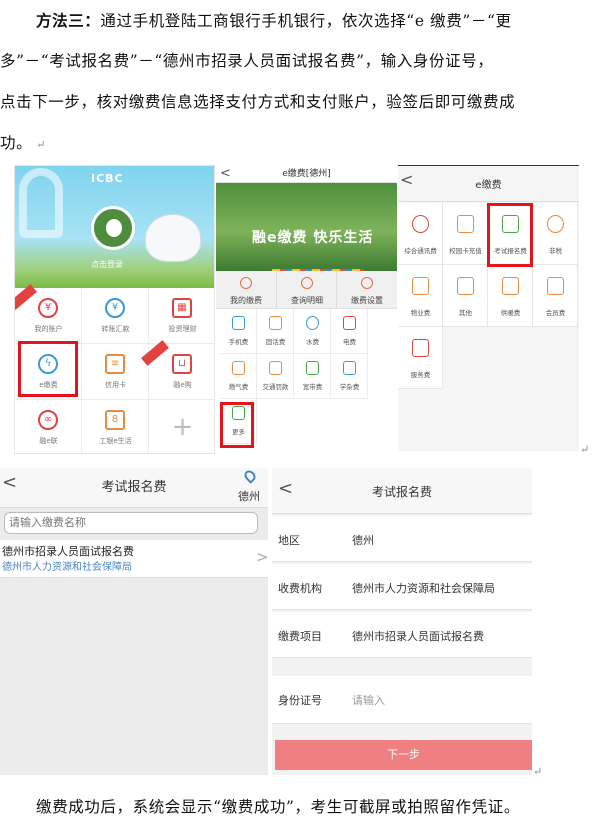 The width and height of the screenshot is (613, 828). What do you see at coordinates (274, 20) in the screenshot?
I see `intro-line-1: 方法三：通过手机登陆工商银行手机银行，依次选择“e 缴费”－“更` at bounding box center [274, 20].